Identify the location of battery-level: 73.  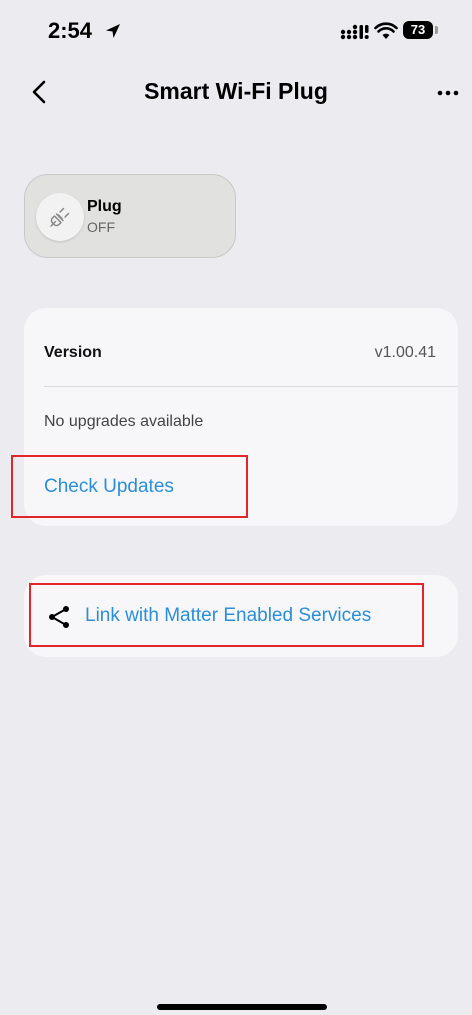
(418, 29).